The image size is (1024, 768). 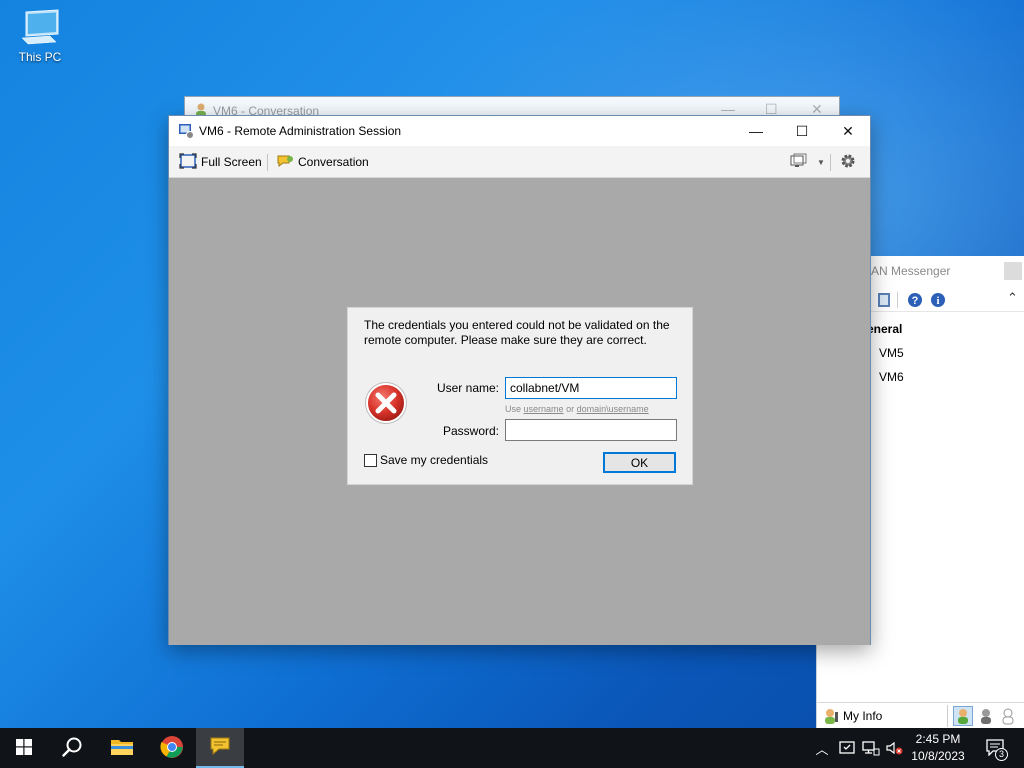 I want to click on action-center-button: 3, so click(x=995, y=748).